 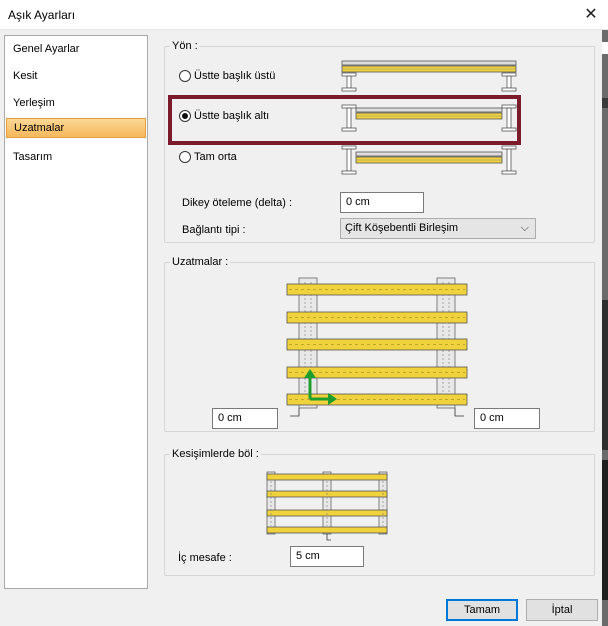 I want to click on ic-mesafe-input: 5 cm, so click(x=327, y=556).